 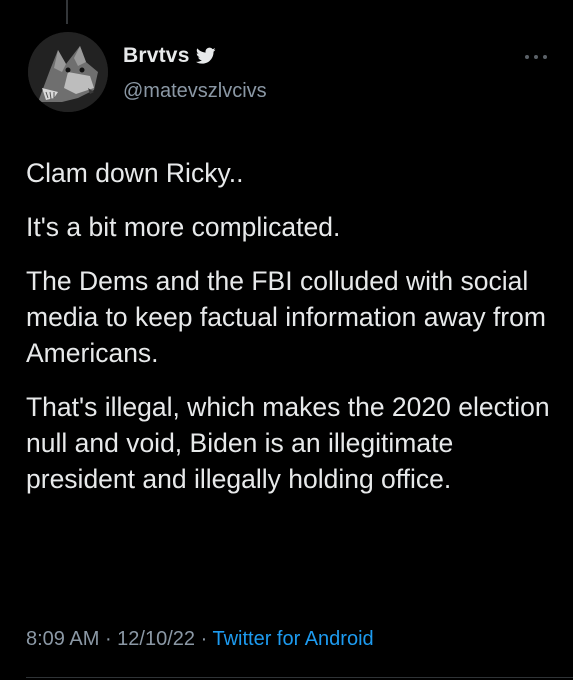 I want to click on thread-connector-line, so click(x=67, y=12).